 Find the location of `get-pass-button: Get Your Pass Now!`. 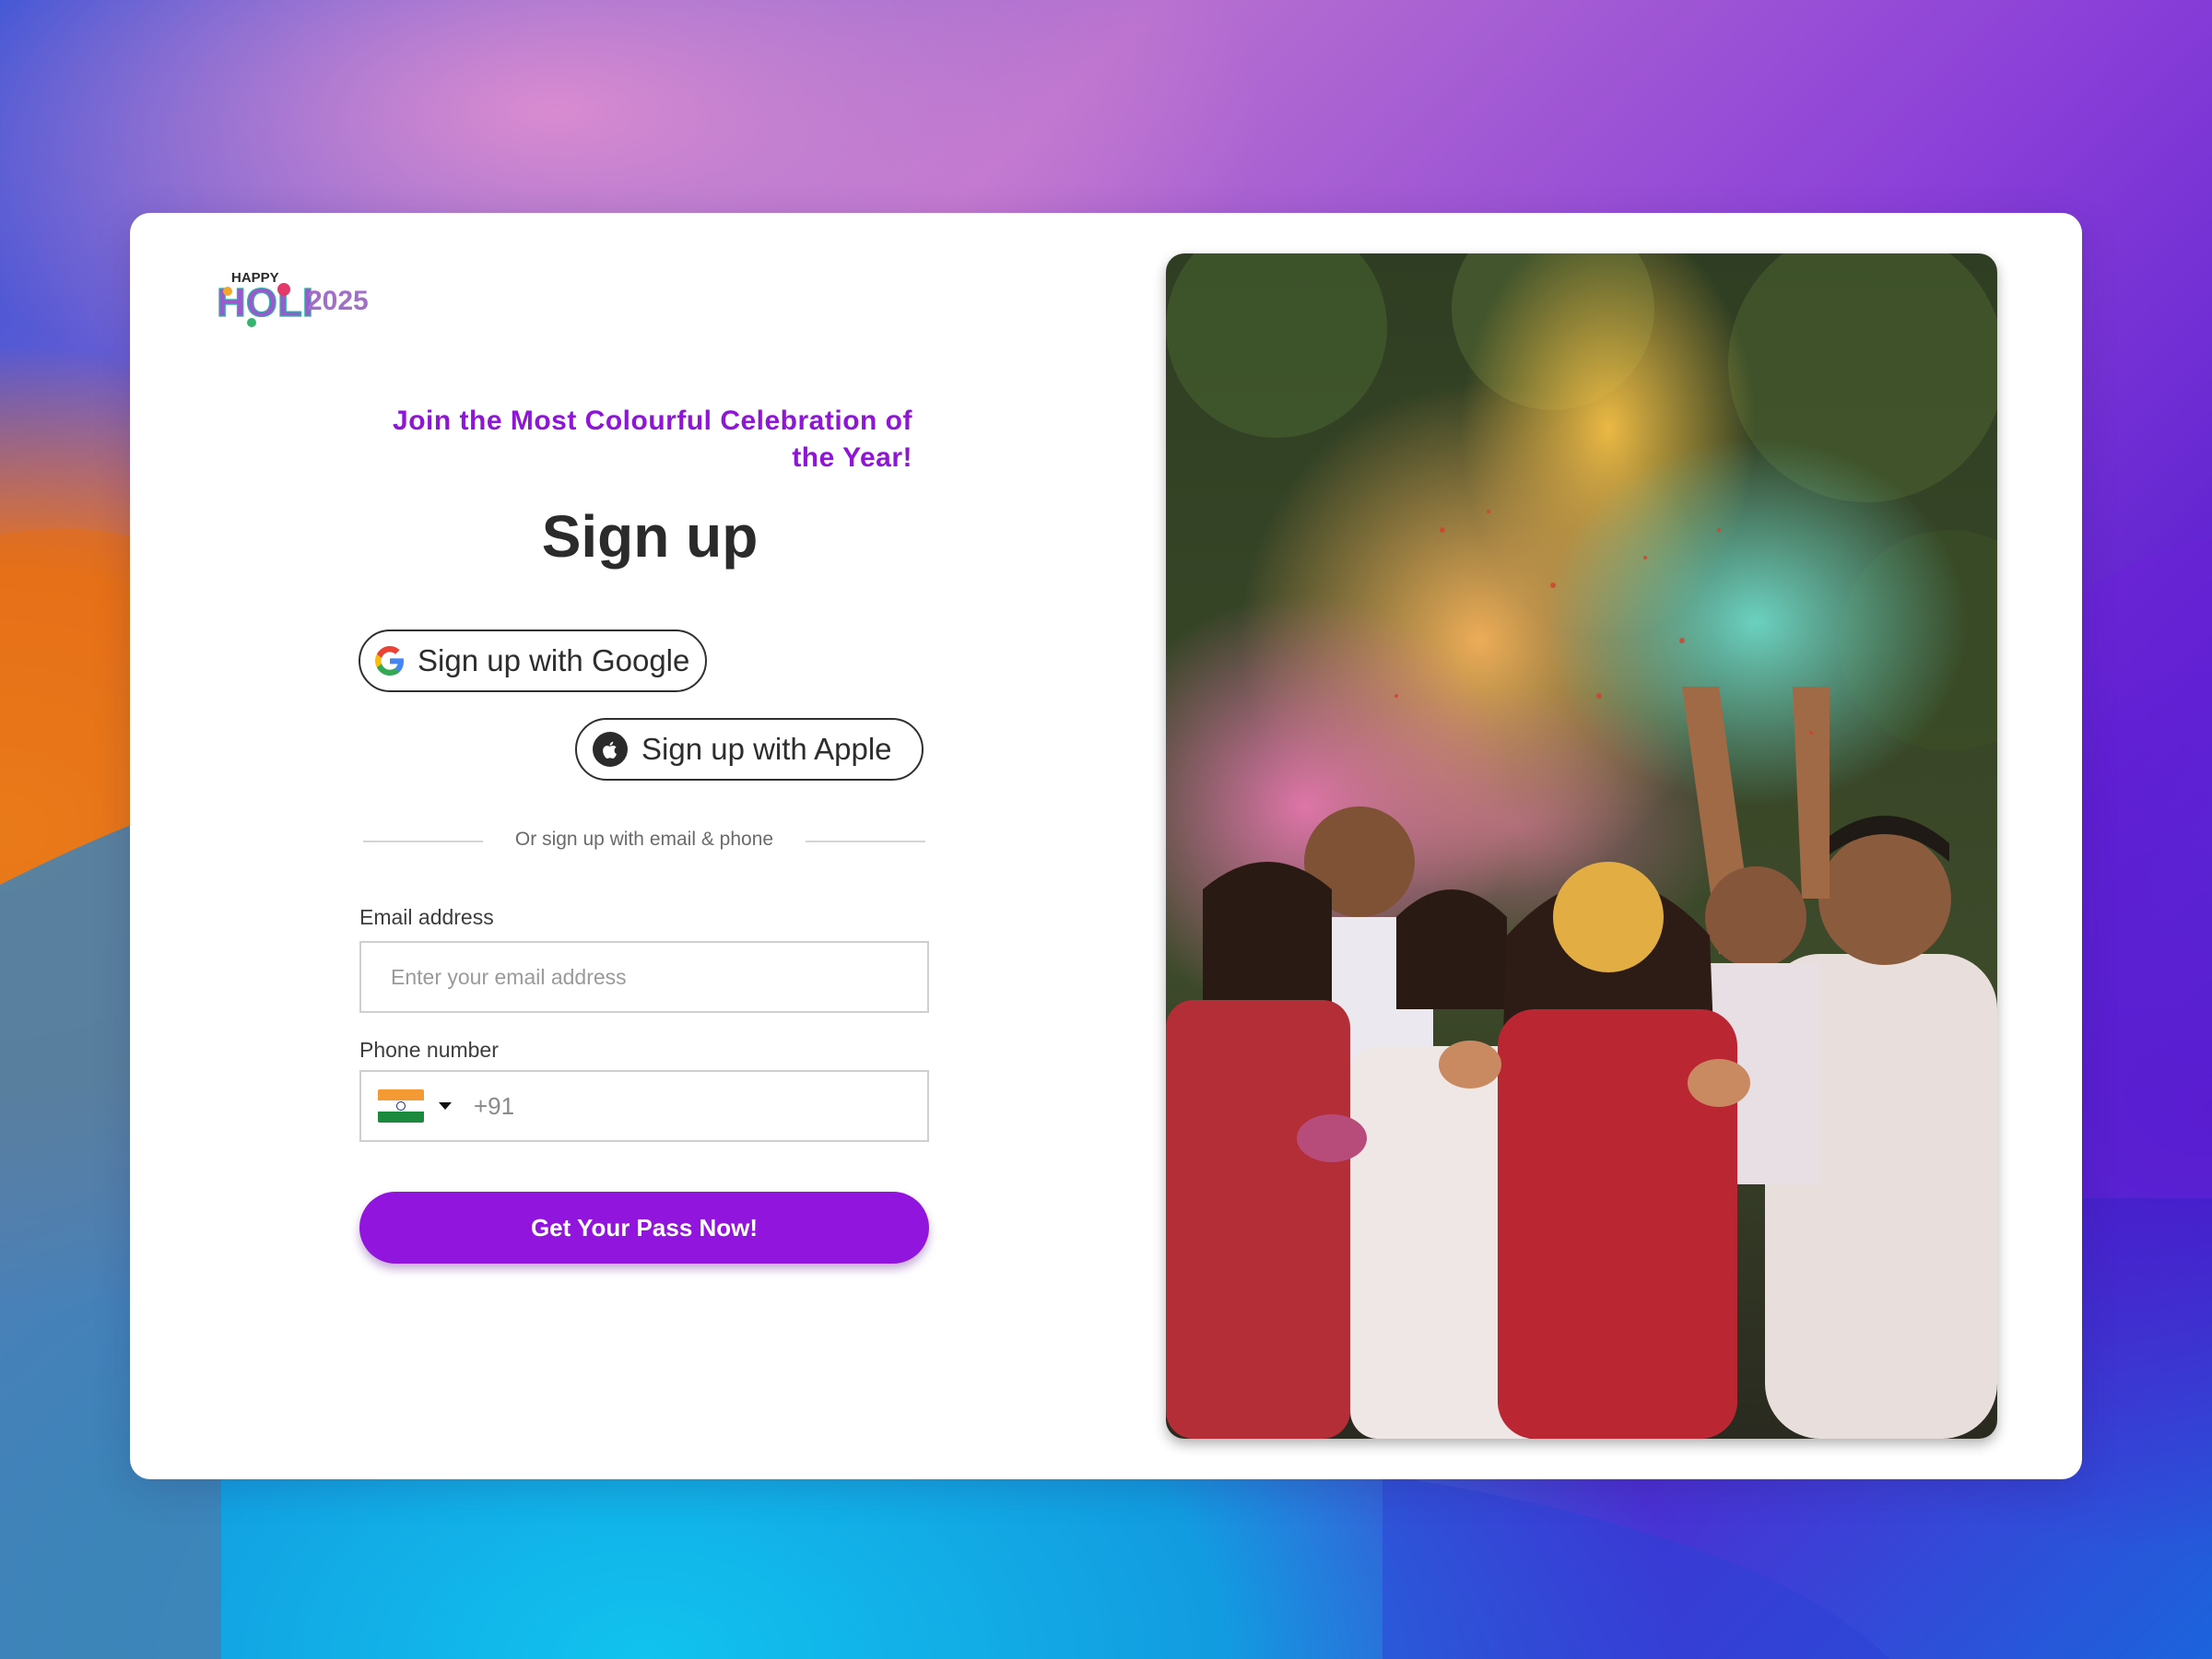

get-pass-button: Get Your Pass Now! is located at coordinates (644, 1228).